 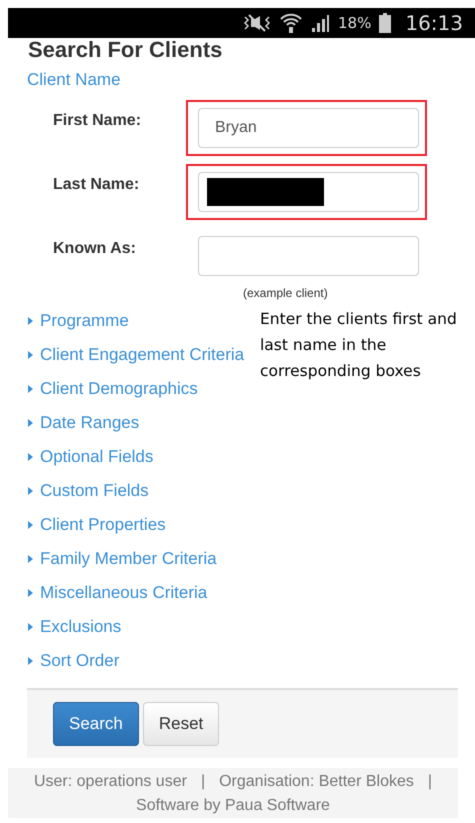 I want to click on section-toggle: Sort Order, so click(x=73, y=661).